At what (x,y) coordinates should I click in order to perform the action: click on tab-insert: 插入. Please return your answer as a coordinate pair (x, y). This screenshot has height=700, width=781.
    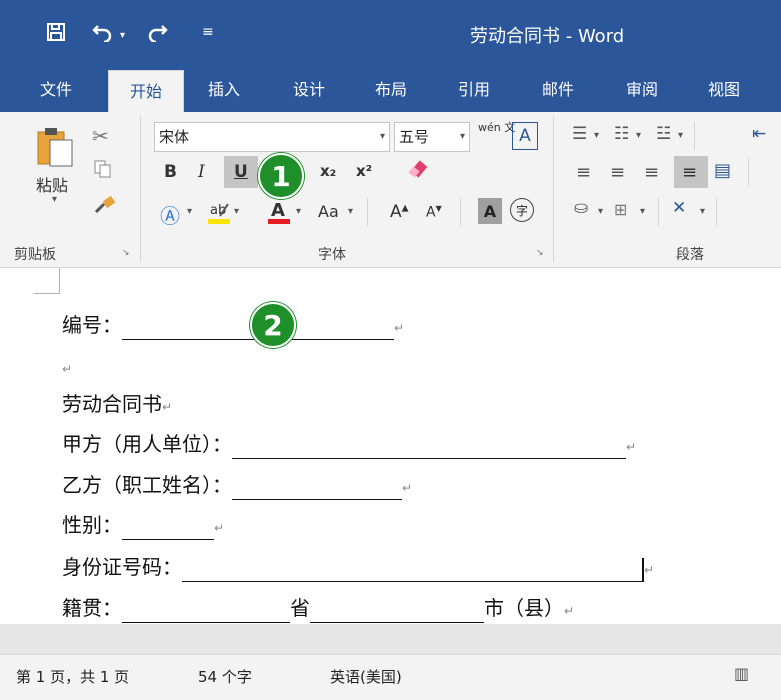
    Looking at the image, I should click on (224, 88).